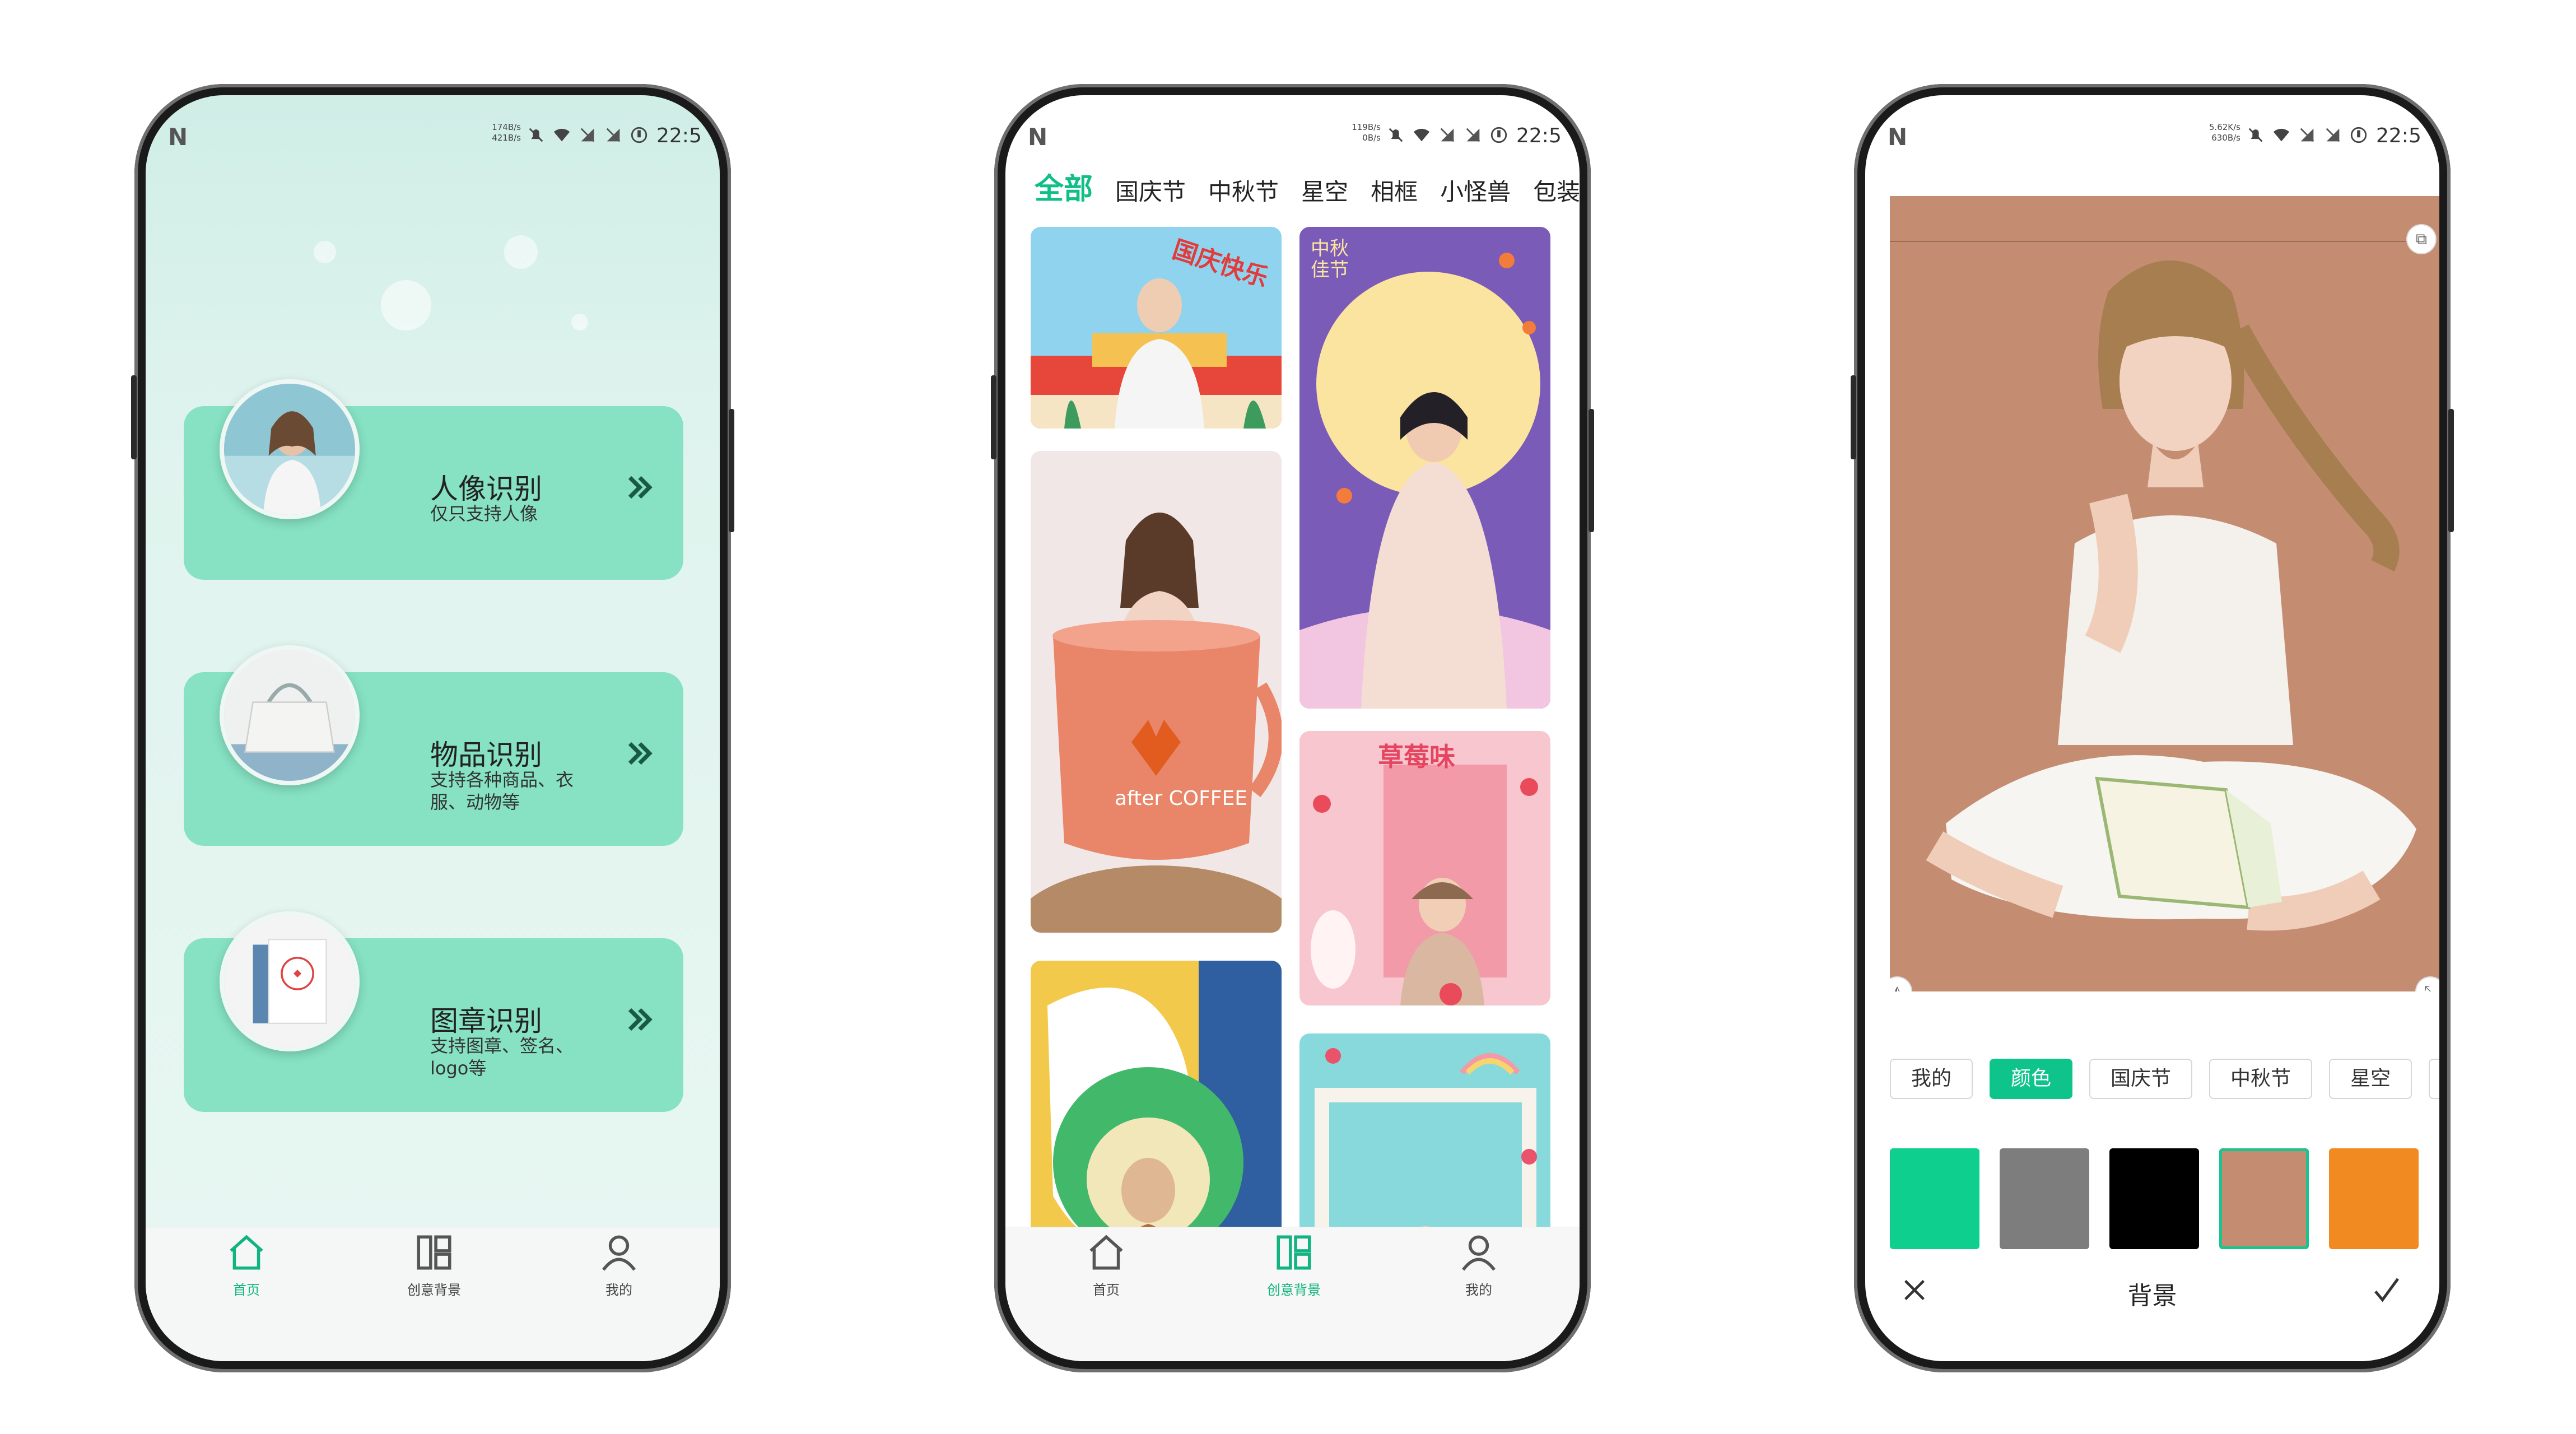 The height and width of the screenshot is (1434, 2576). I want to click on home-icon, so click(1106, 1252).